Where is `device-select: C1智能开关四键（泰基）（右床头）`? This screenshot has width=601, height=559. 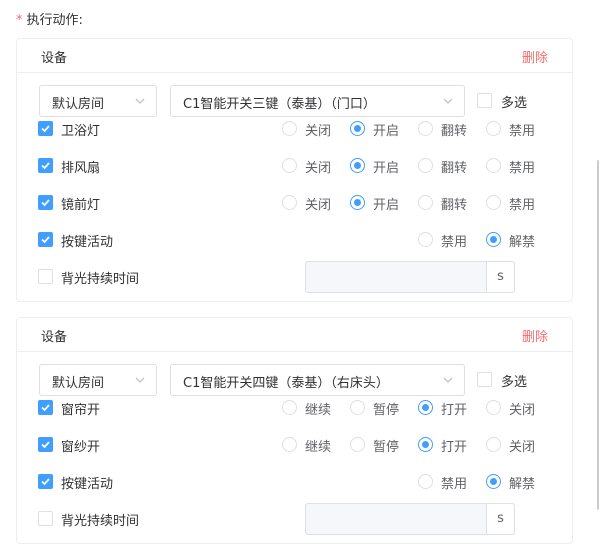
device-select: C1智能开关四键（泰基）（右床头） is located at coordinates (317, 380).